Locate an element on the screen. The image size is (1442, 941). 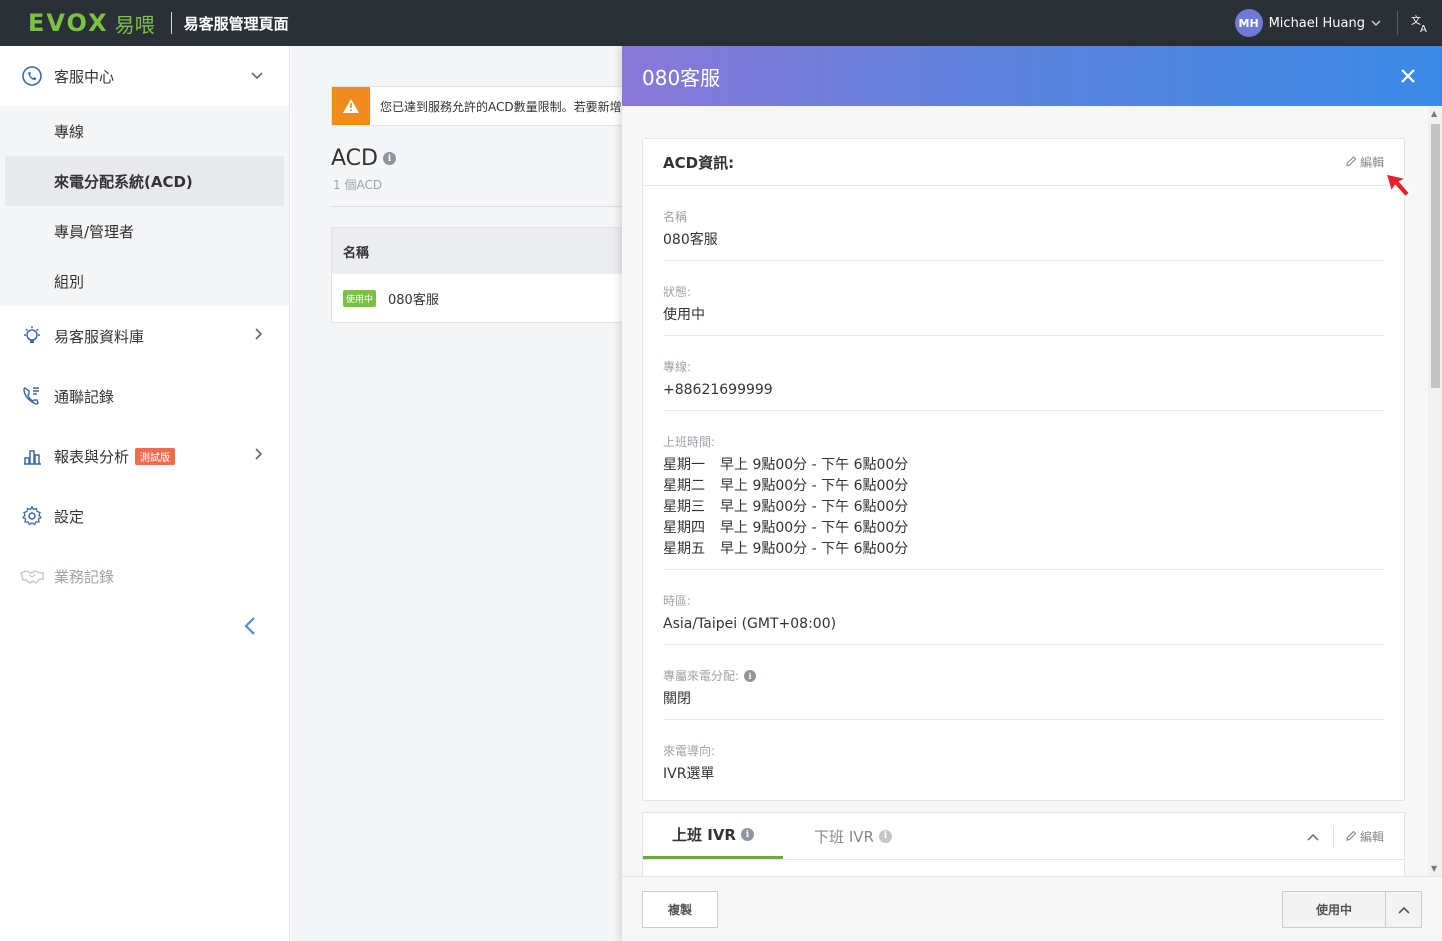
scroll-down-arrow: ▼ is located at coordinates (1434, 868).